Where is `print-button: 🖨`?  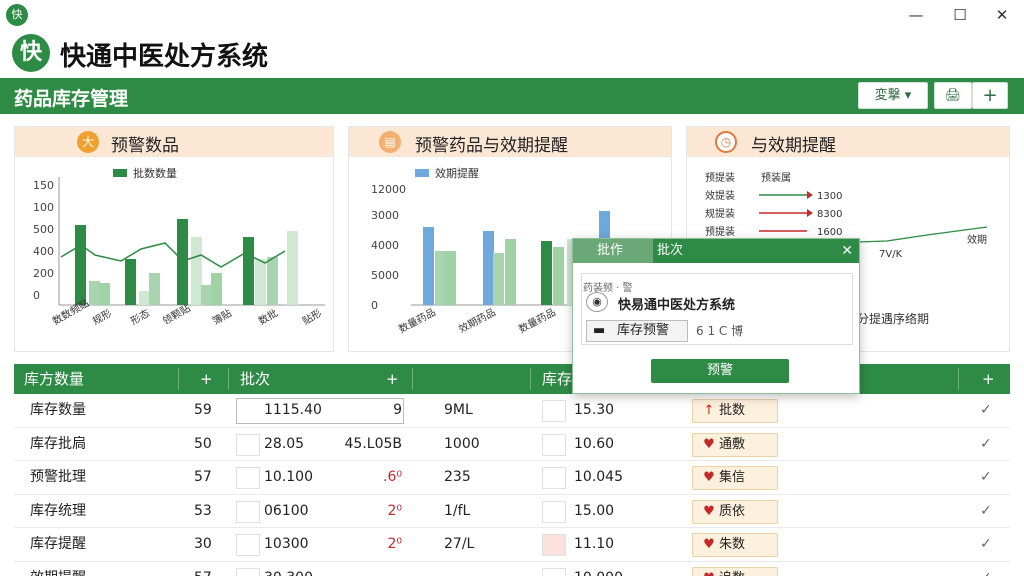 print-button: 🖨 is located at coordinates (953, 95).